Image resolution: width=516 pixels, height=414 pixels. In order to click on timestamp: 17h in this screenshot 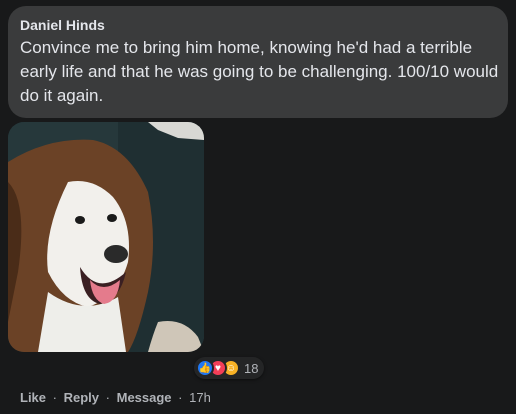, I will do `click(200, 397)`.